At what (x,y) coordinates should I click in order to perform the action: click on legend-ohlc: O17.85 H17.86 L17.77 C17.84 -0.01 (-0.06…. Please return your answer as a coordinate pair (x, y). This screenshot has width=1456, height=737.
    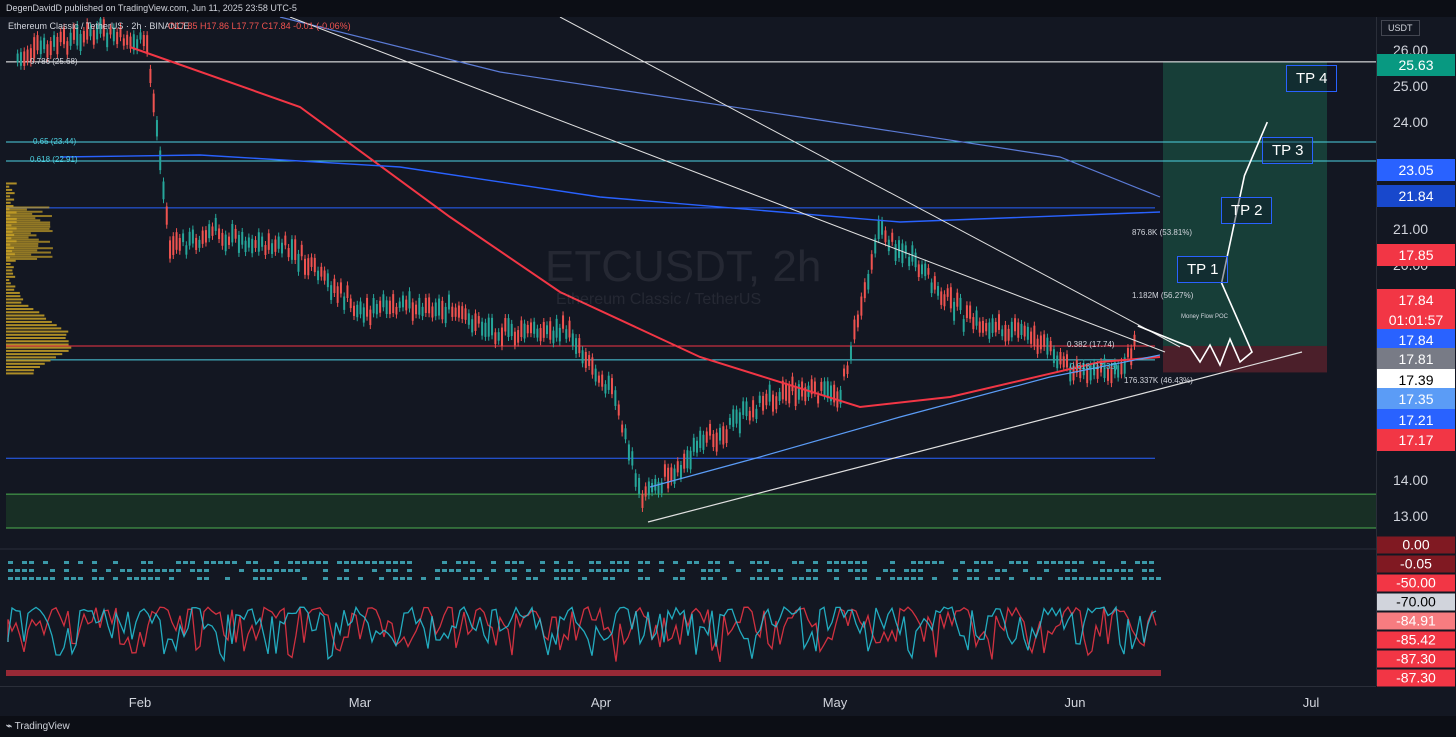
    Looking at the image, I should click on (259, 26).